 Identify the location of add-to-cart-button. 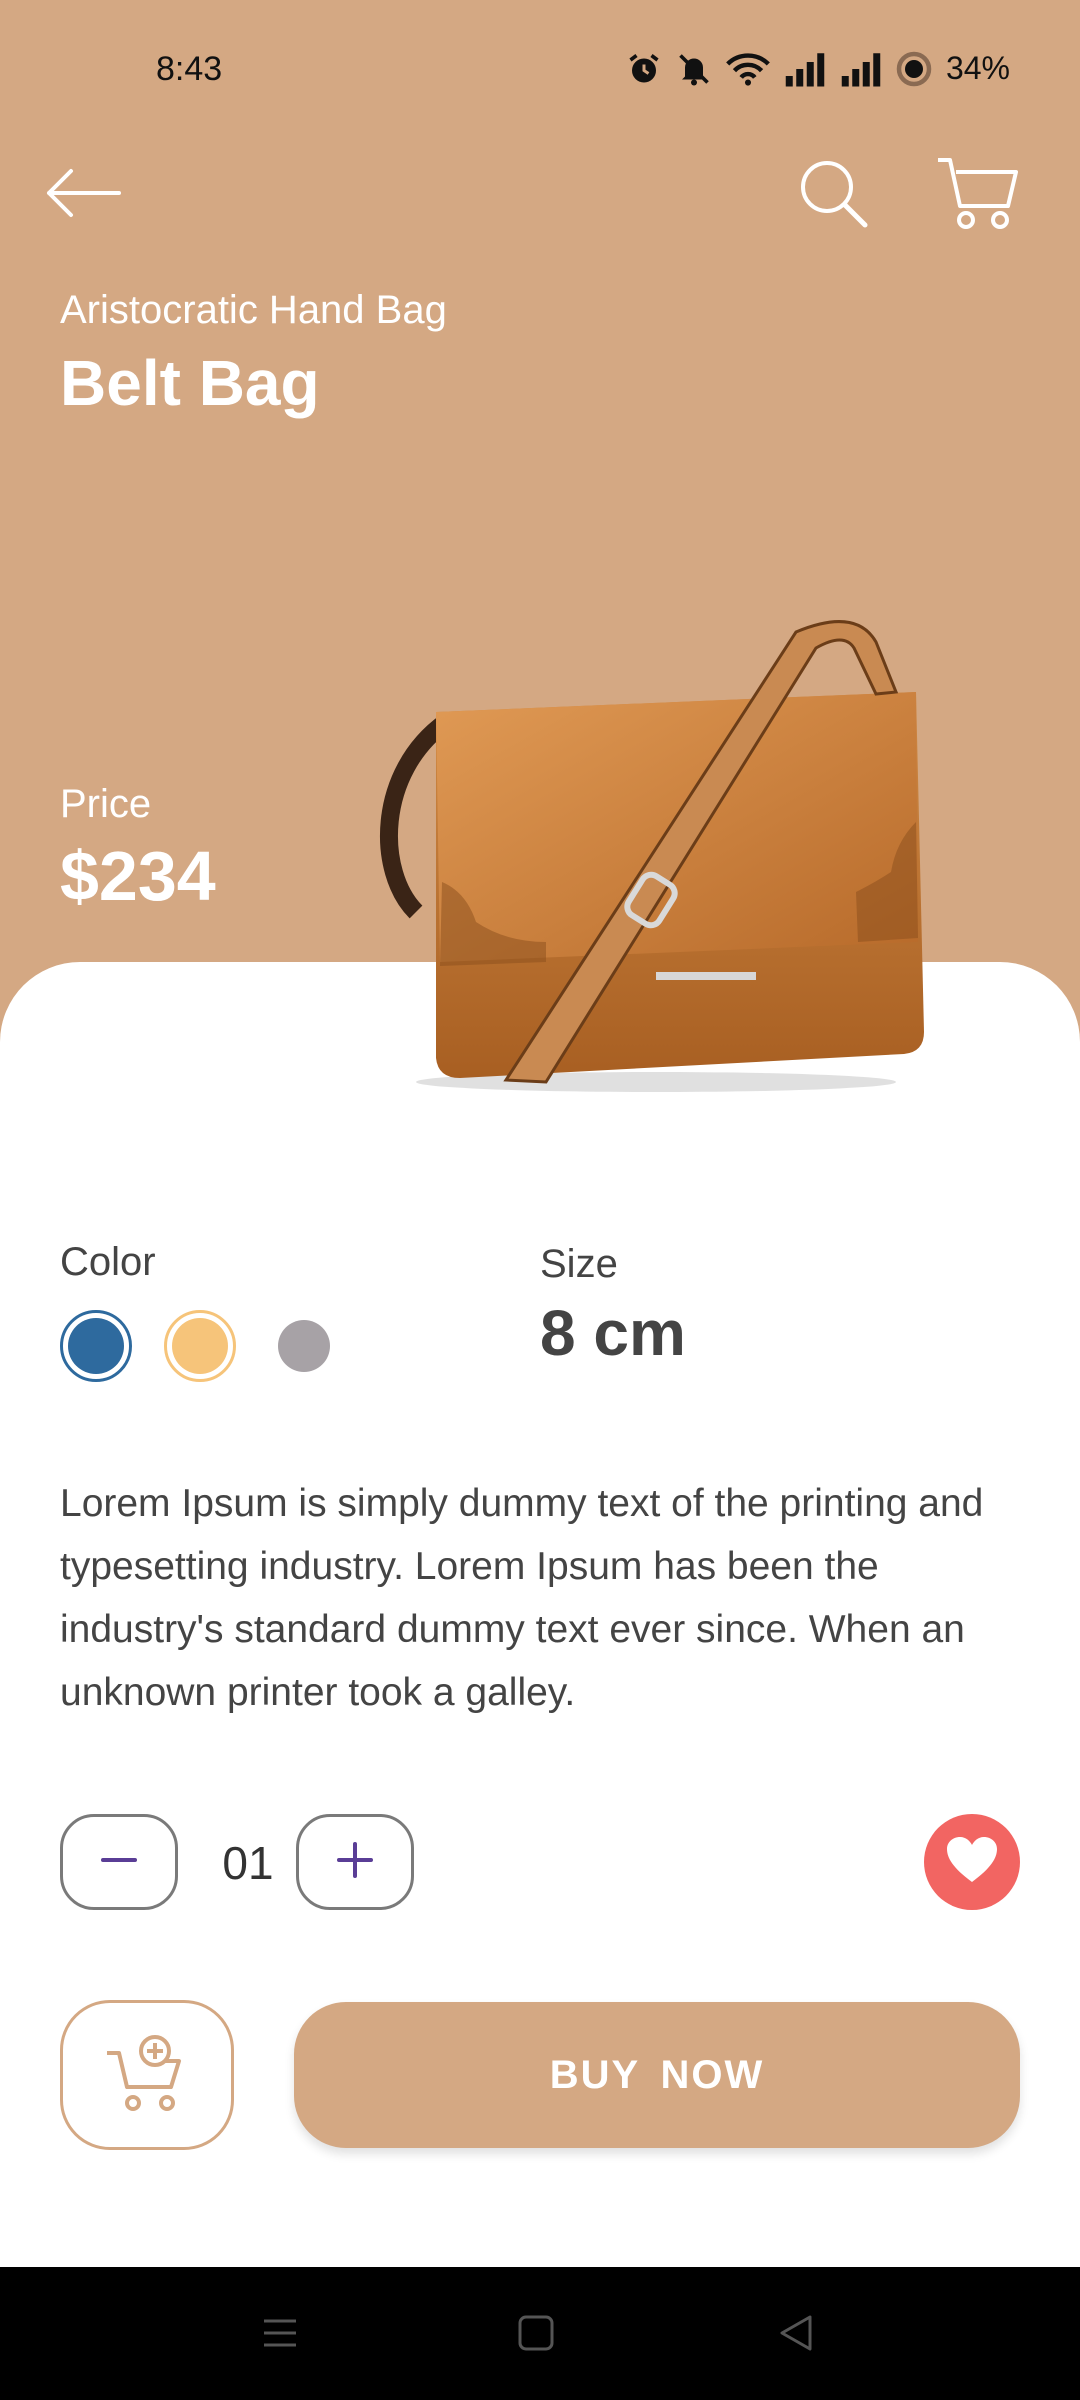
(147, 2075).